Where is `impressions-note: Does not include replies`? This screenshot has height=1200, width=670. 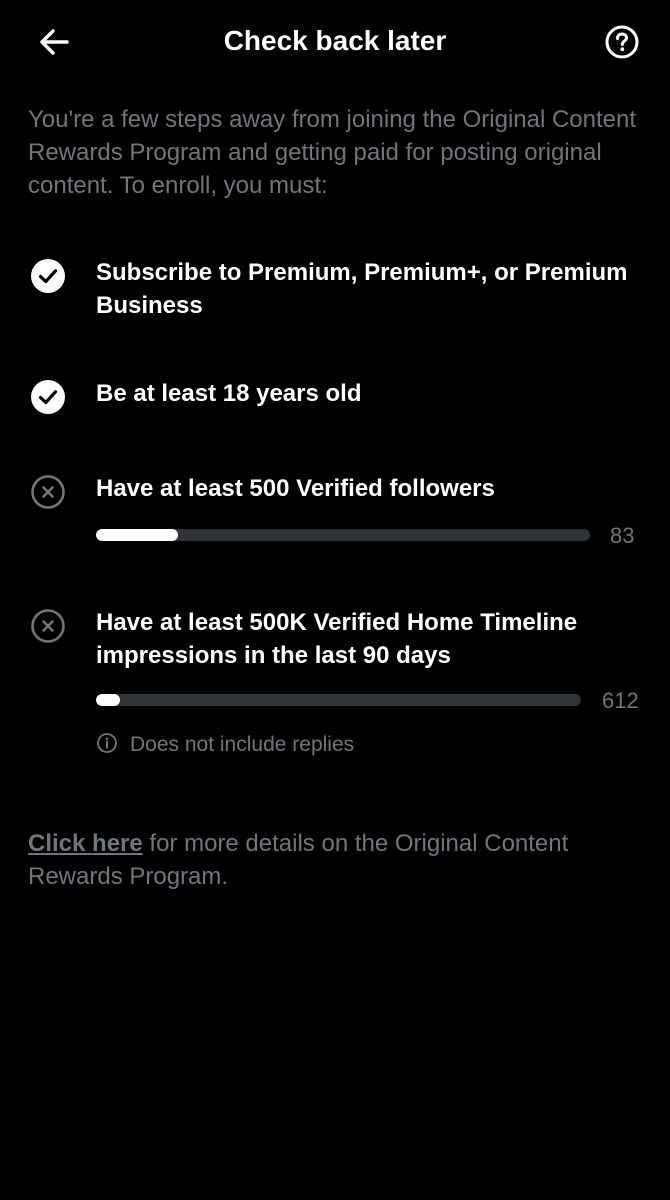
impressions-note: Does not include replies is located at coordinates (225, 745).